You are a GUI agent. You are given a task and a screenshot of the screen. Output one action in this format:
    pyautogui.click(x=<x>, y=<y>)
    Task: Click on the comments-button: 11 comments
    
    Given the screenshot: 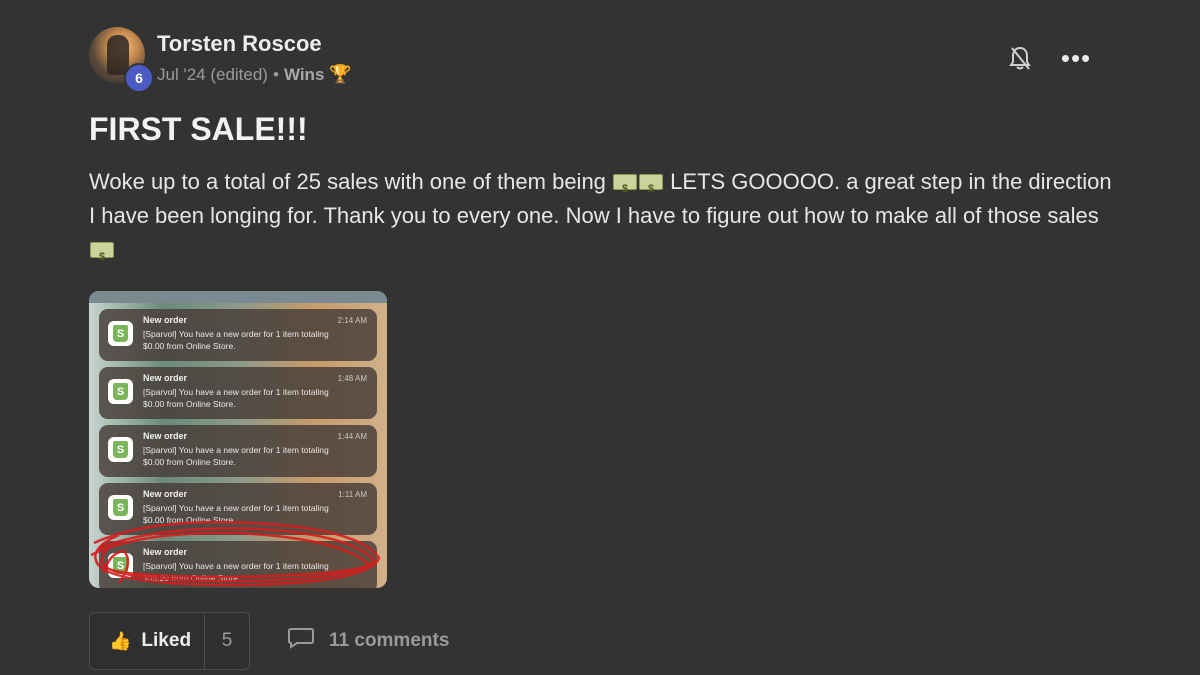 What is the action you would take?
    pyautogui.click(x=368, y=641)
    